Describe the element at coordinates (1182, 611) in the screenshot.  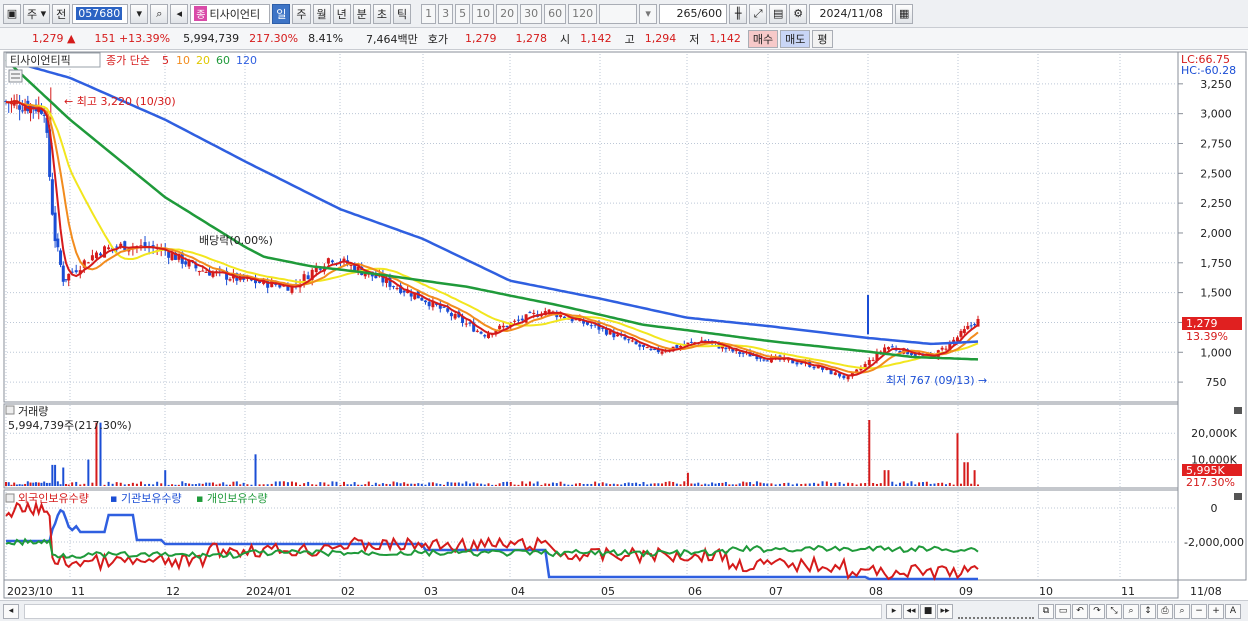
I see `tool-search-icon: ⌕` at that location.